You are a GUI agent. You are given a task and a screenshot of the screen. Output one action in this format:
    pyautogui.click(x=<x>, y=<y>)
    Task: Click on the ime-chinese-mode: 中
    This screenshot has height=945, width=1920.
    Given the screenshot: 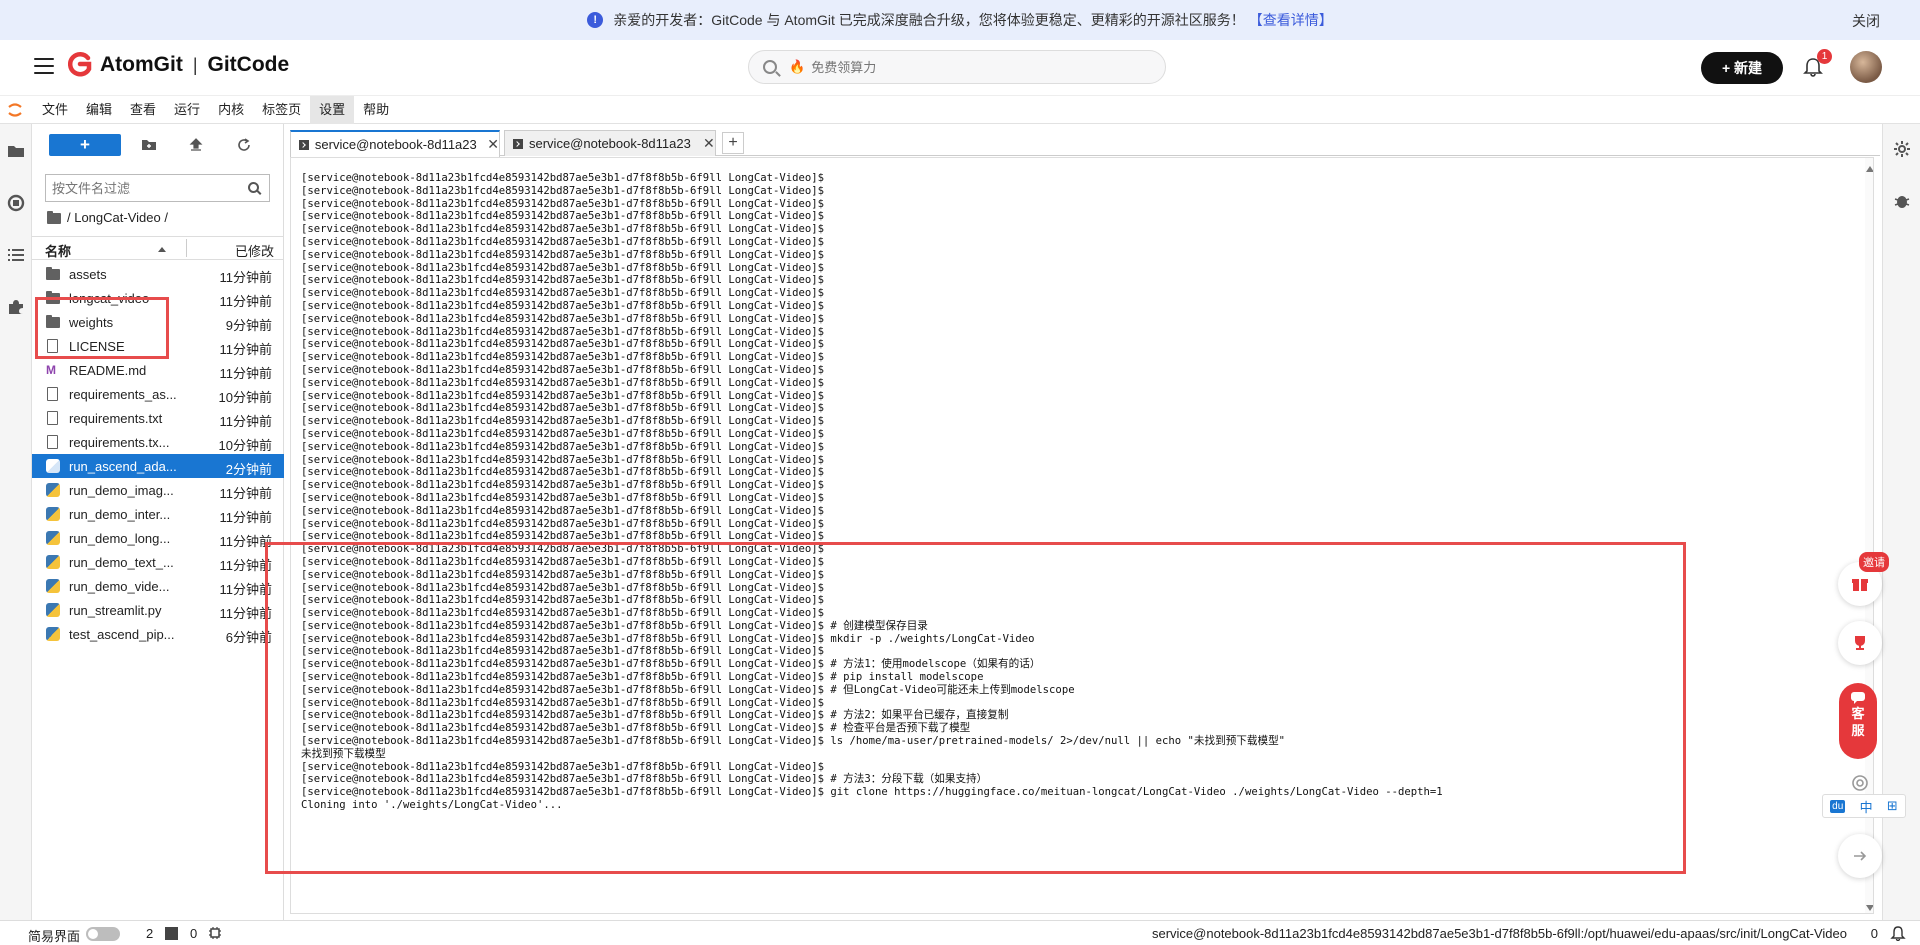 What is the action you would take?
    pyautogui.click(x=1866, y=806)
    